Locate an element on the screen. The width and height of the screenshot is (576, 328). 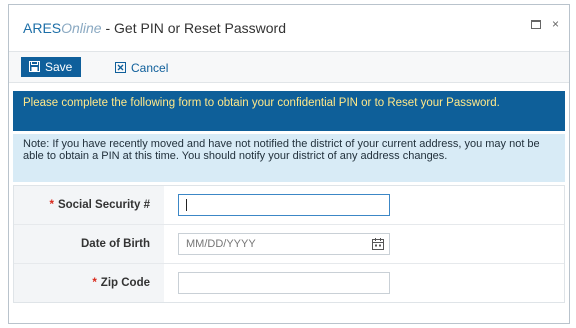
text-cursor is located at coordinates (186, 205).